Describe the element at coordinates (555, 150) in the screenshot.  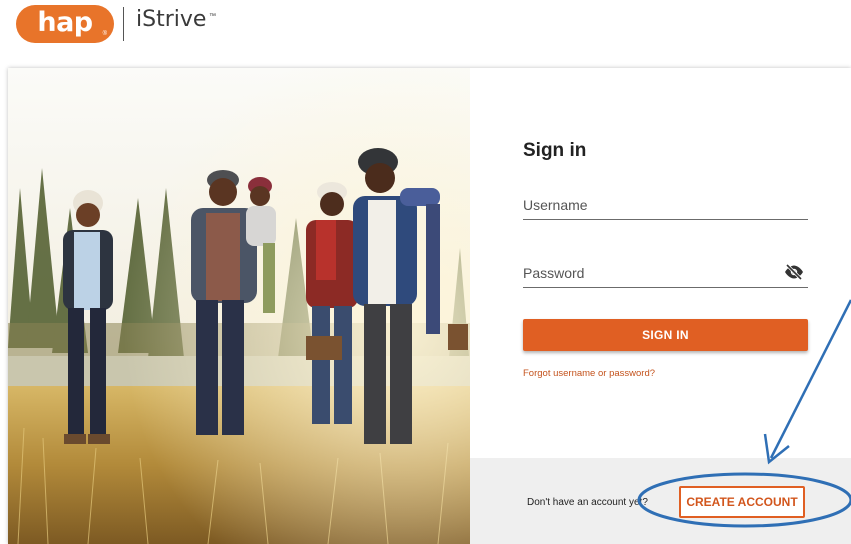
I see `signin-title: Sign in` at that location.